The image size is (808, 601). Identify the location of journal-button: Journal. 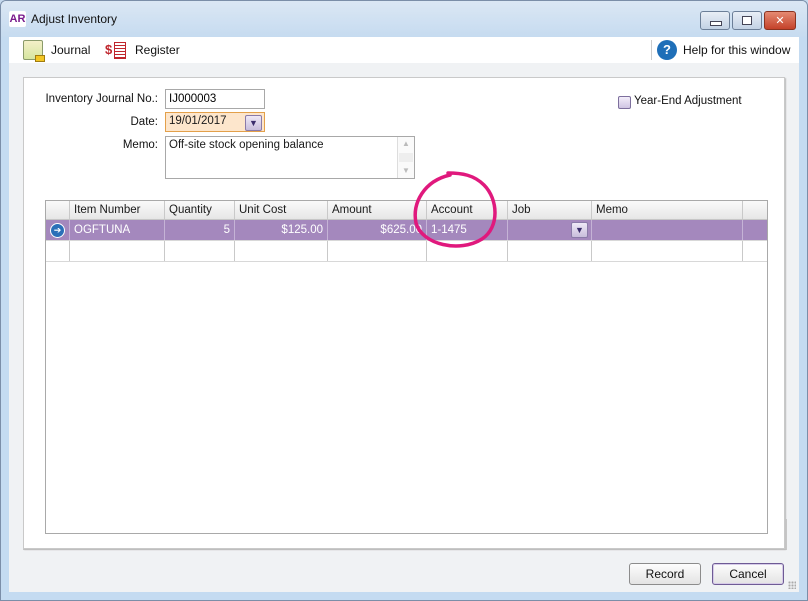
(56, 50).